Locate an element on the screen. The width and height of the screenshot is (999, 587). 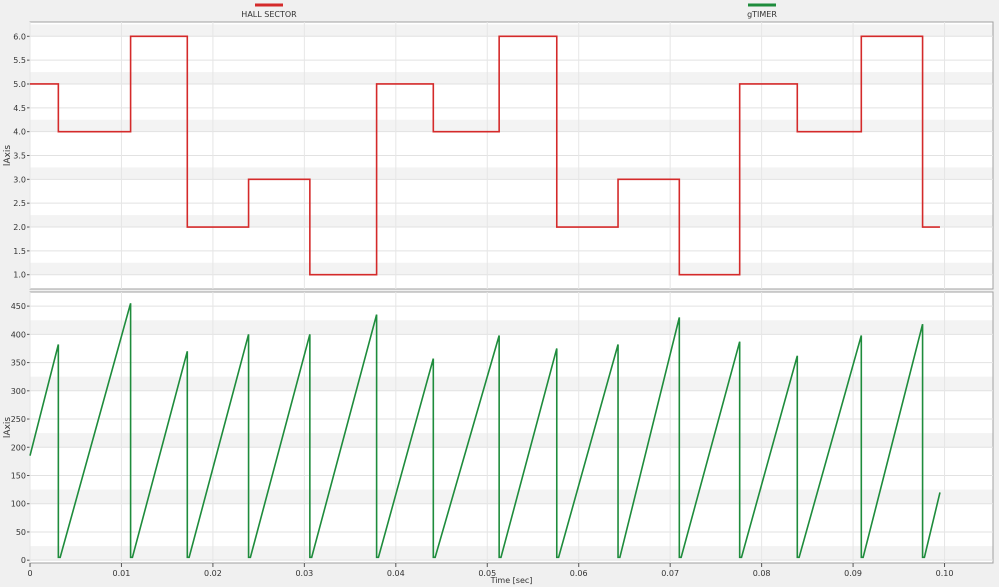
y-tick-label: 100 is located at coordinates (18, 504).